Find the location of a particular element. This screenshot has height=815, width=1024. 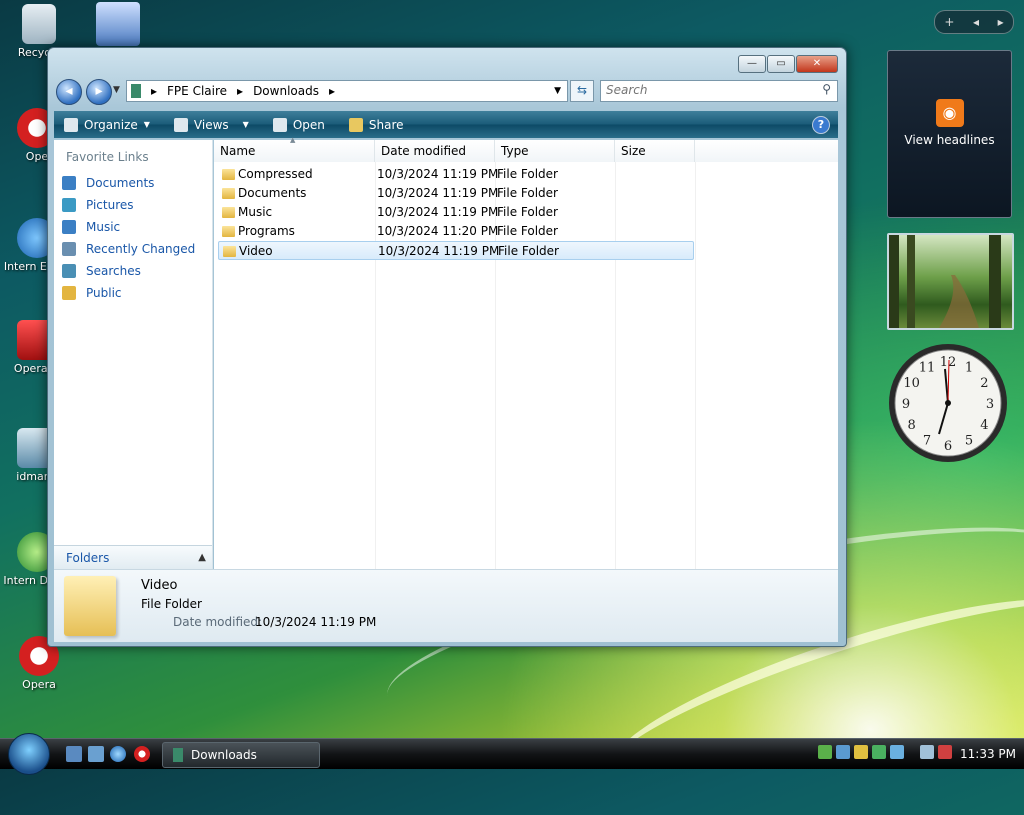

refresh-button: ⇆ is located at coordinates (582, 91).